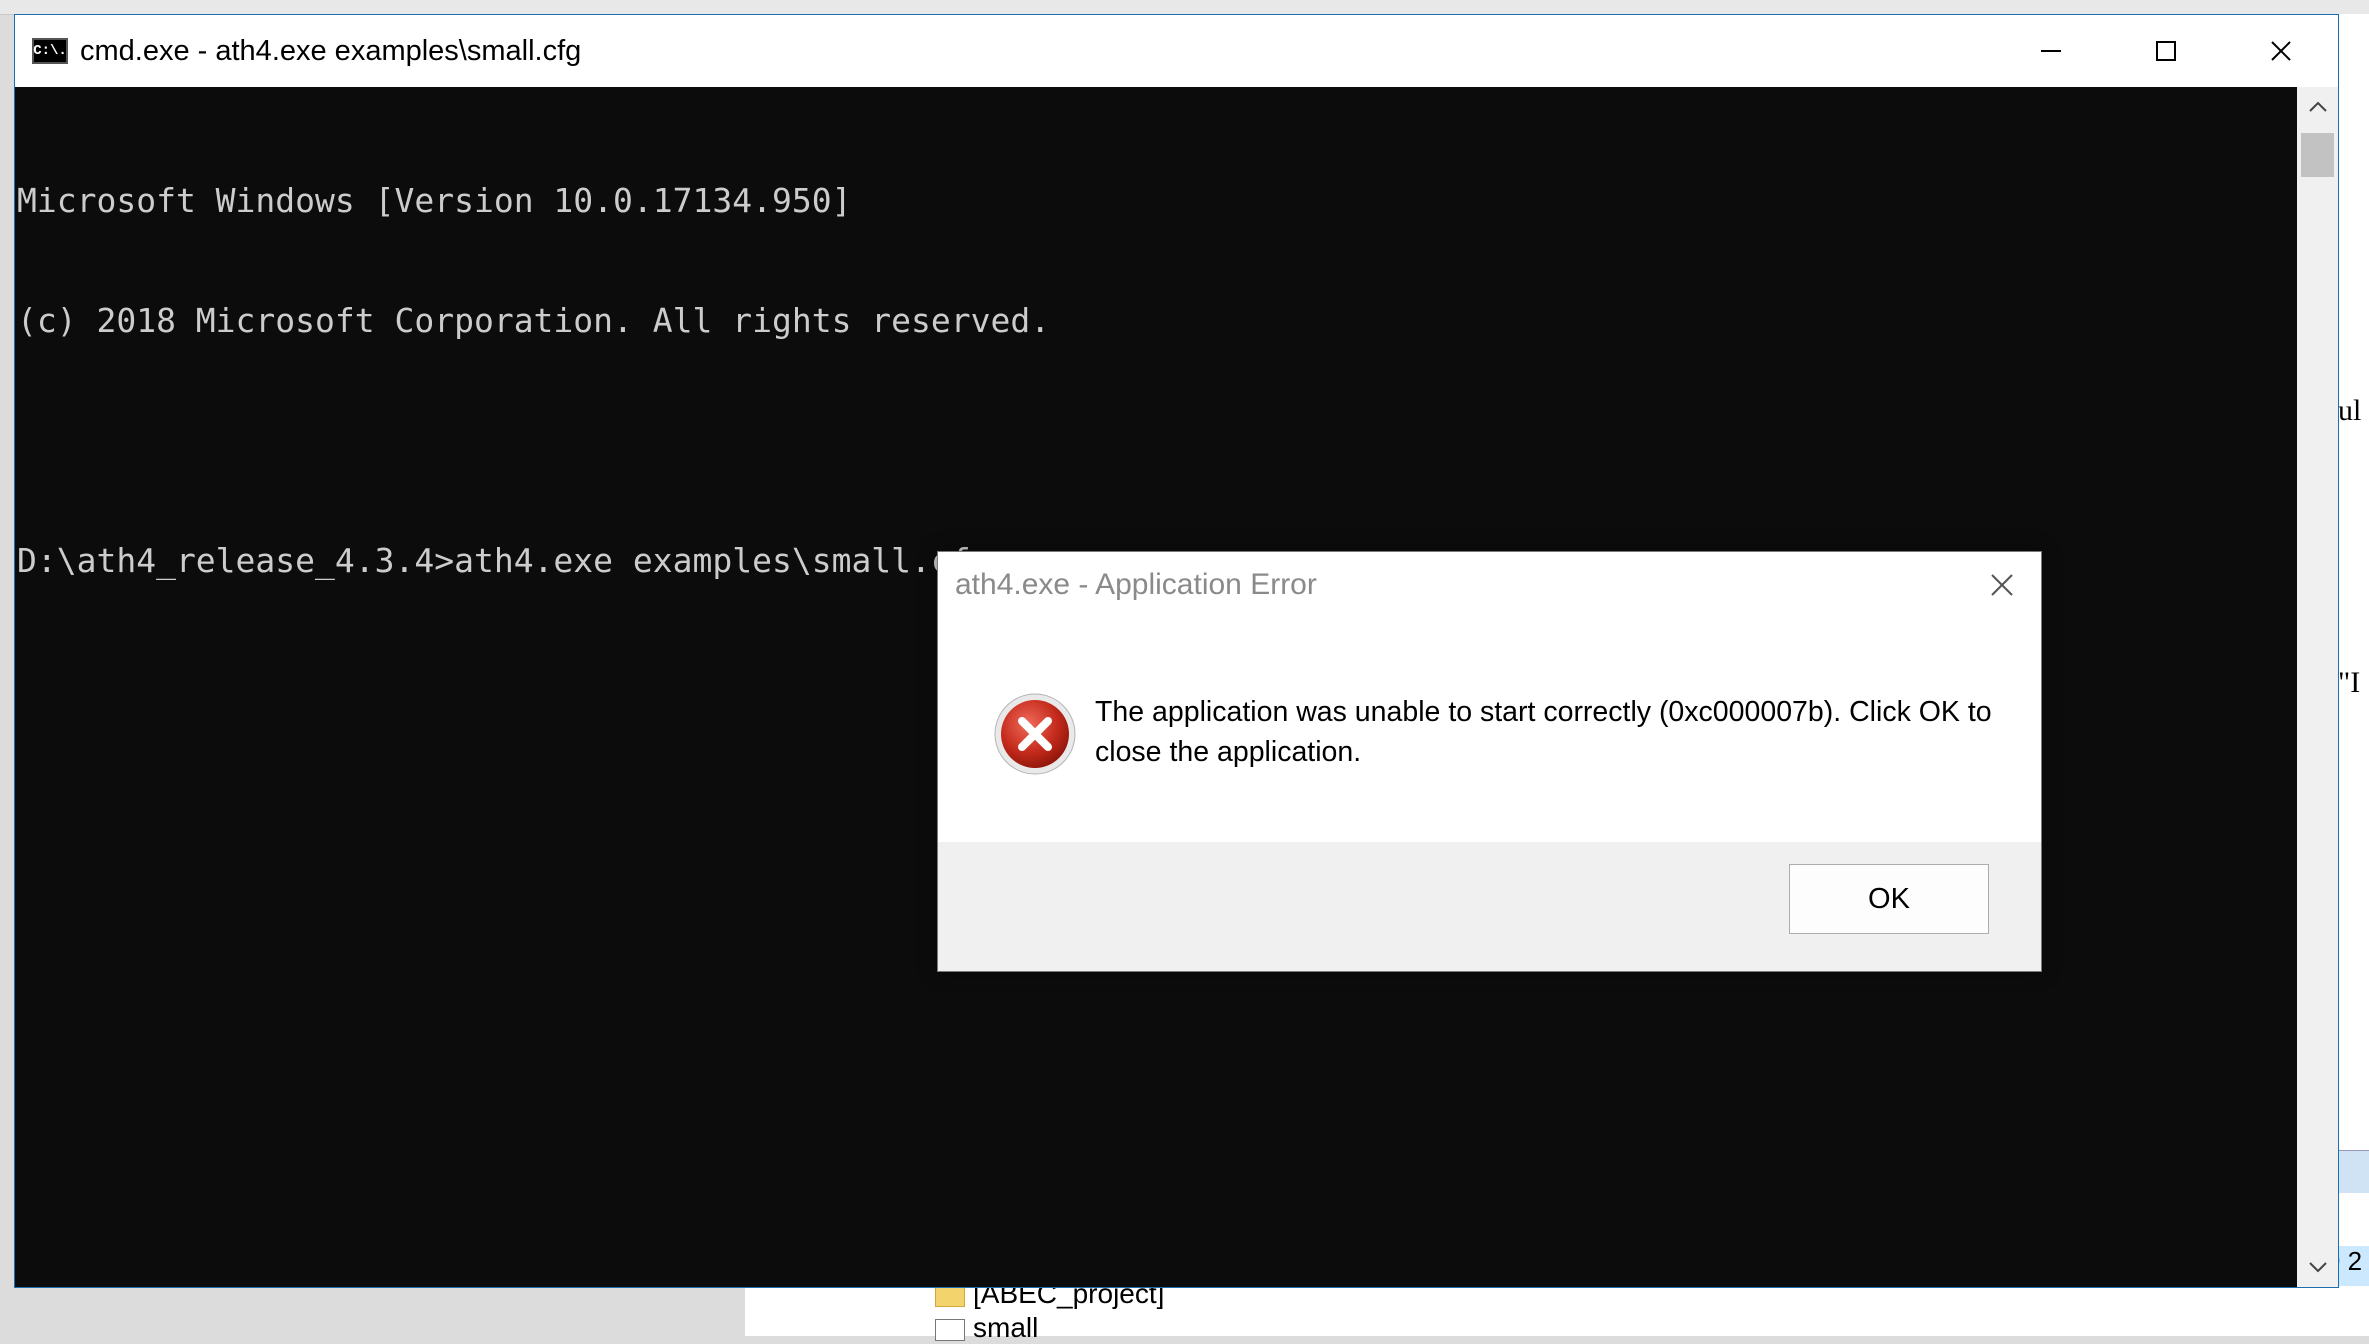 The image size is (2369, 1344). I want to click on vertical-scrollbar, so click(2317, 687).